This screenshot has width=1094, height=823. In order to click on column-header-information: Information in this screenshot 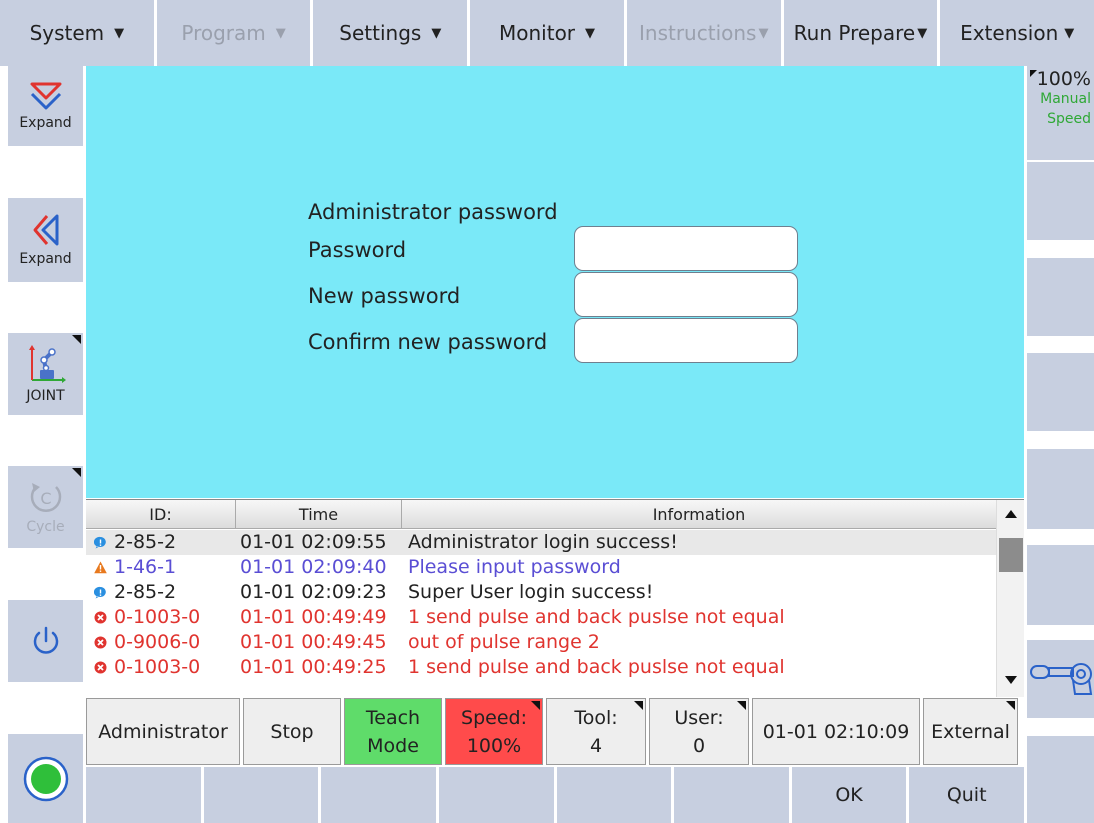, I will do `click(699, 514)`.